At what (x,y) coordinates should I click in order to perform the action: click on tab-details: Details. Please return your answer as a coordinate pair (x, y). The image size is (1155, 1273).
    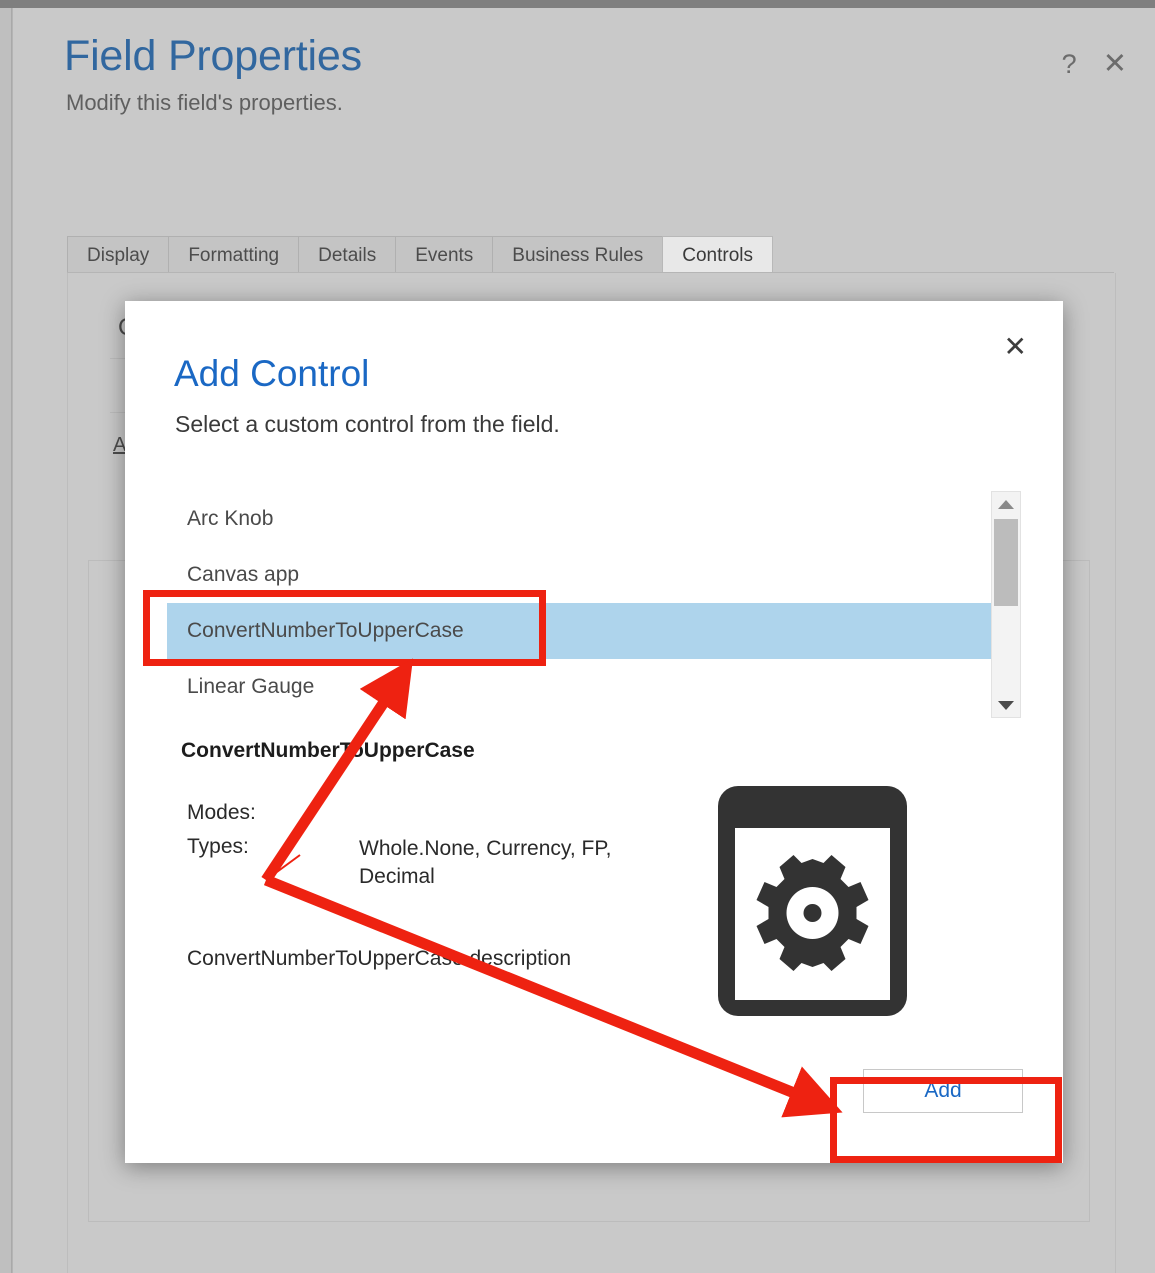
    Looking at the image, I should click on (347, 255).